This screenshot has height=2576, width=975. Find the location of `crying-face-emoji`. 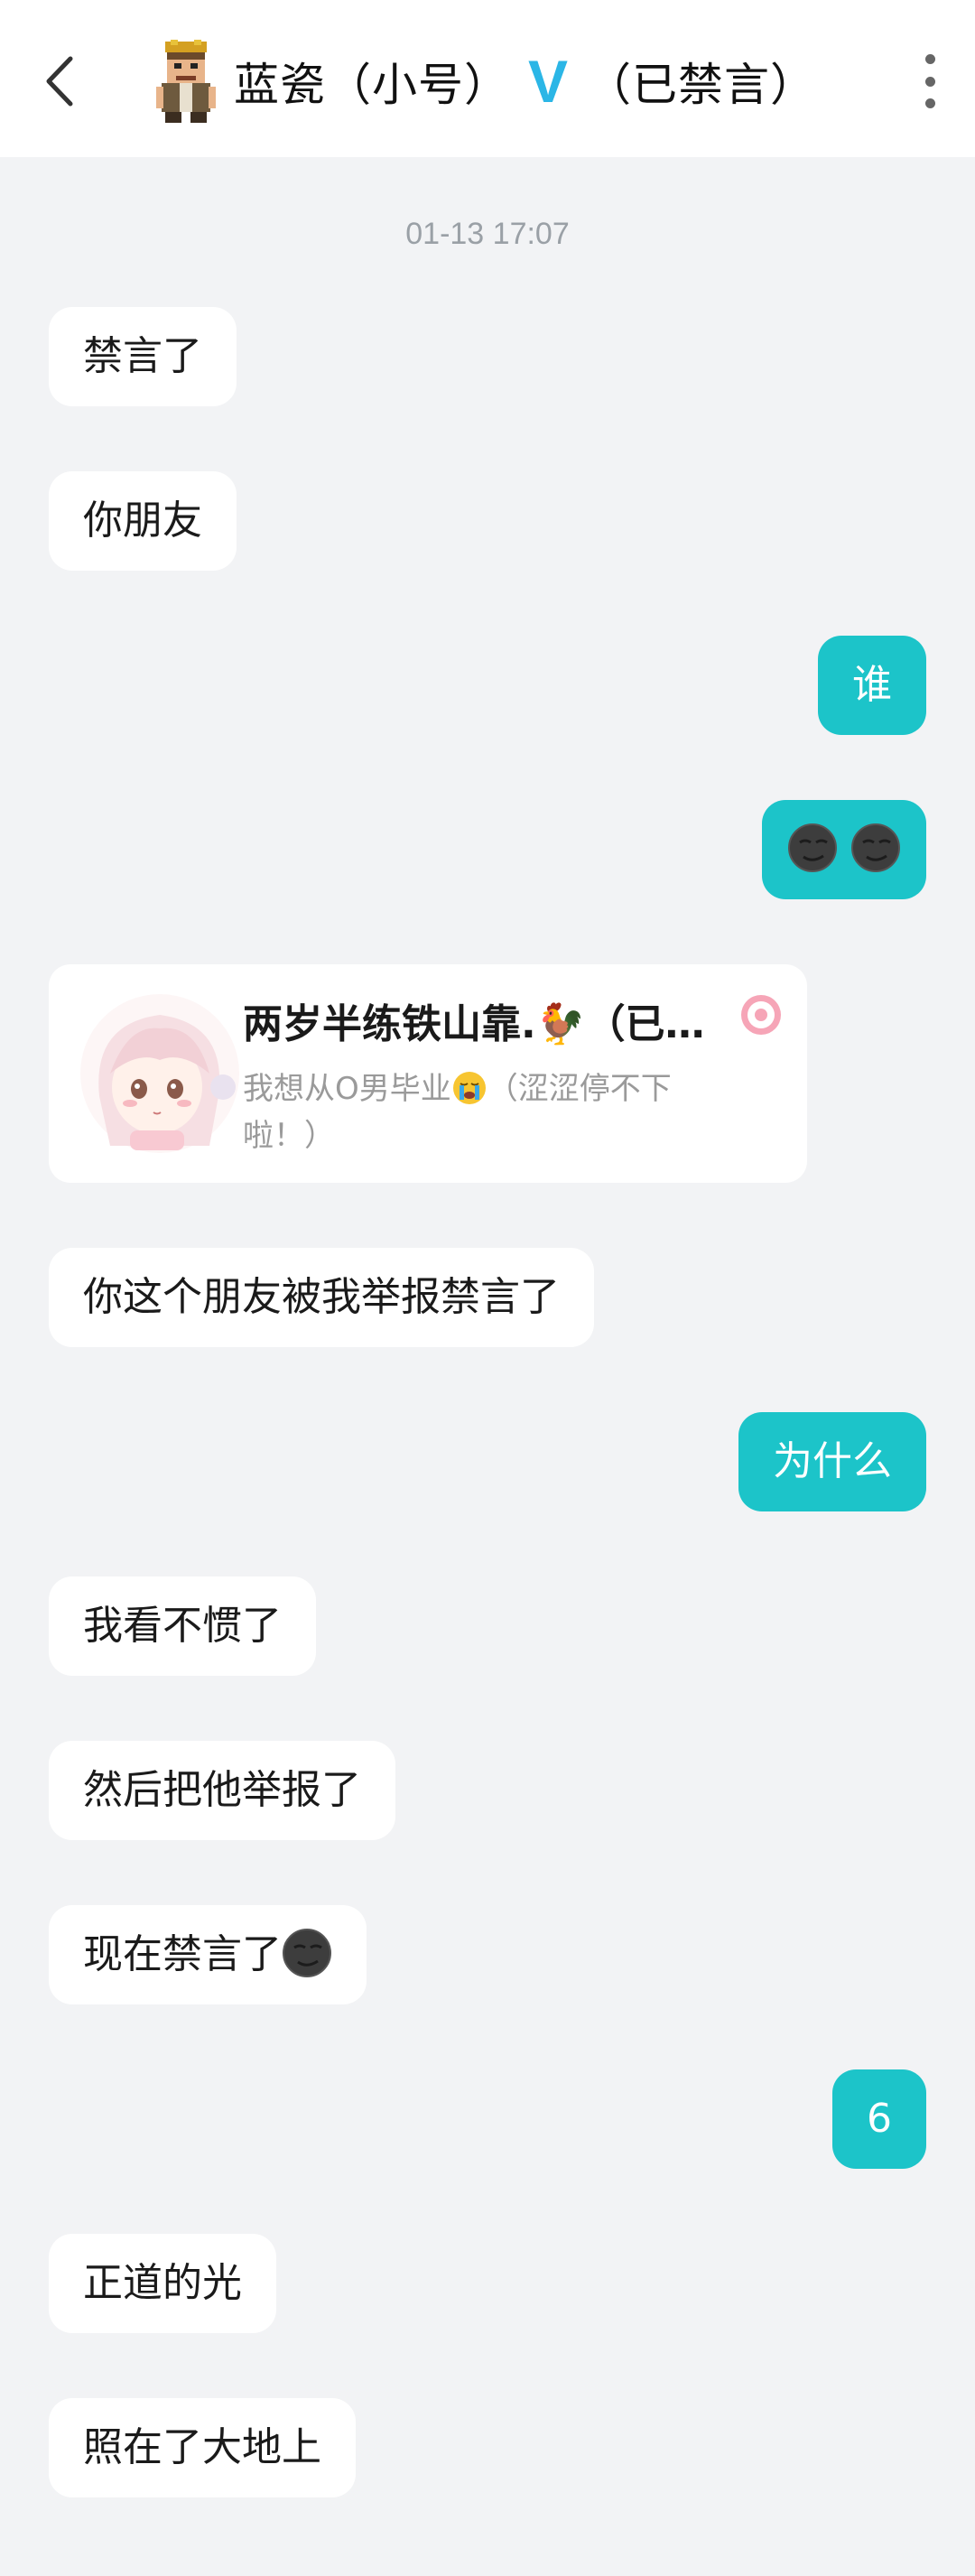

crying-face-emoji is located at coordinates (469, 1087).